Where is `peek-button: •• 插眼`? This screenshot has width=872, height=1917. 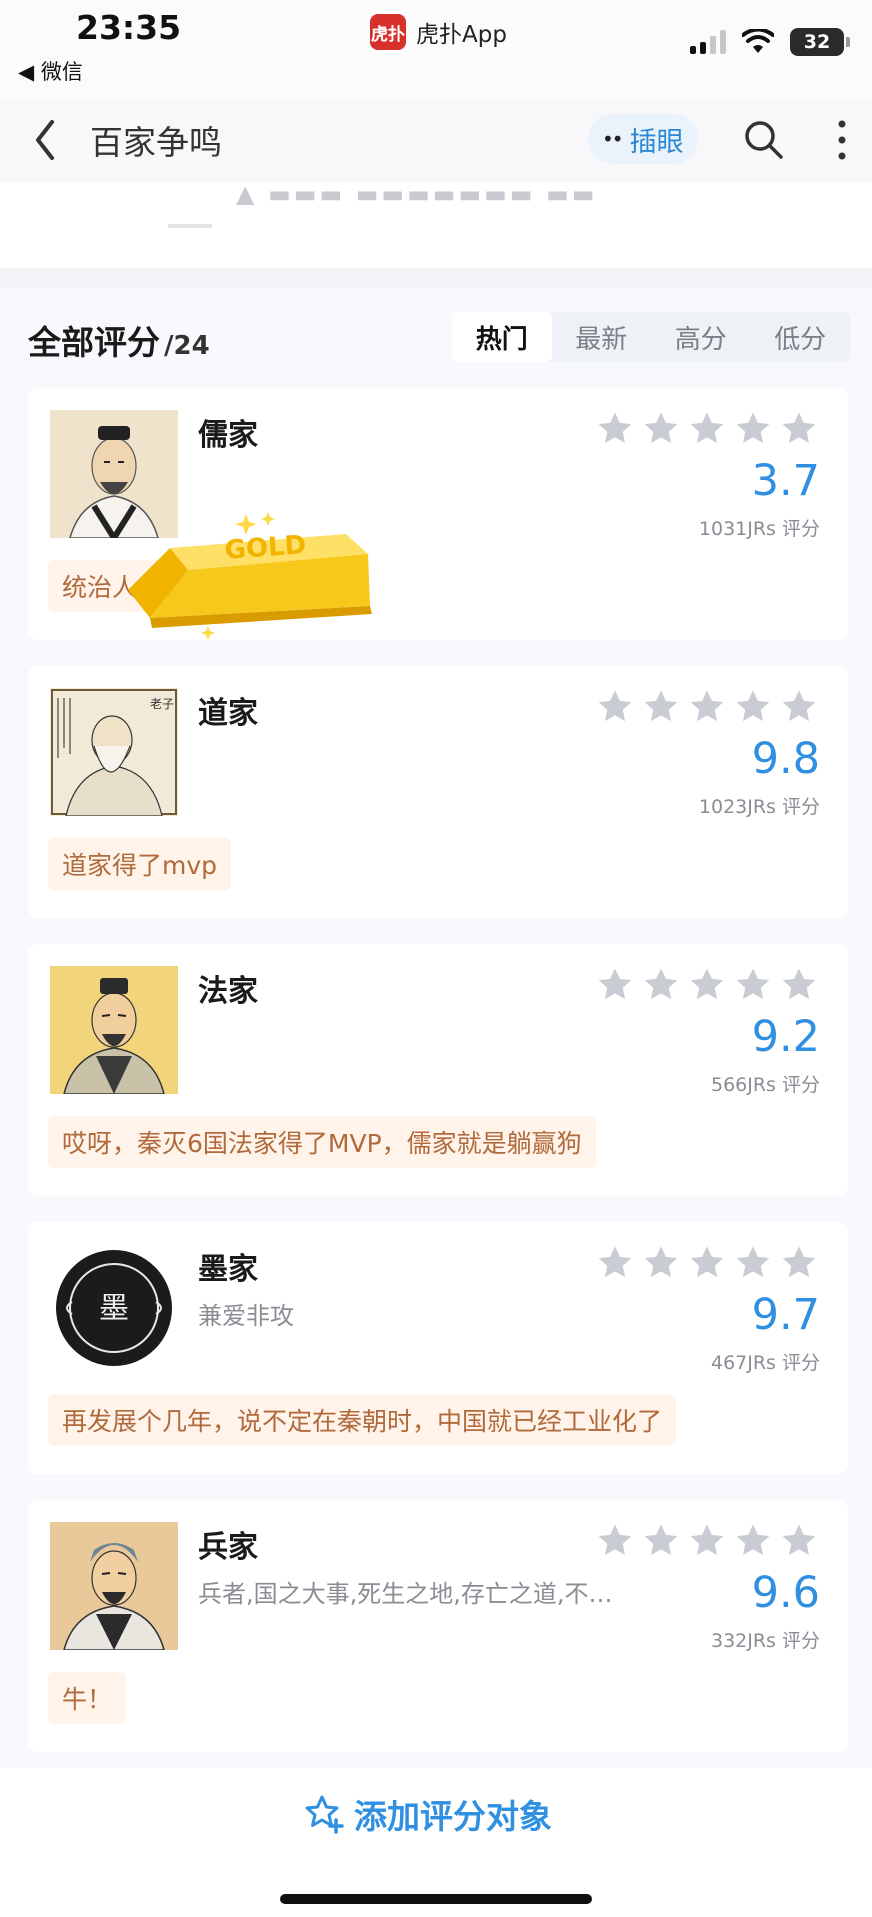 peek-button: •• 插眼 is located at coordinates (643, 139).